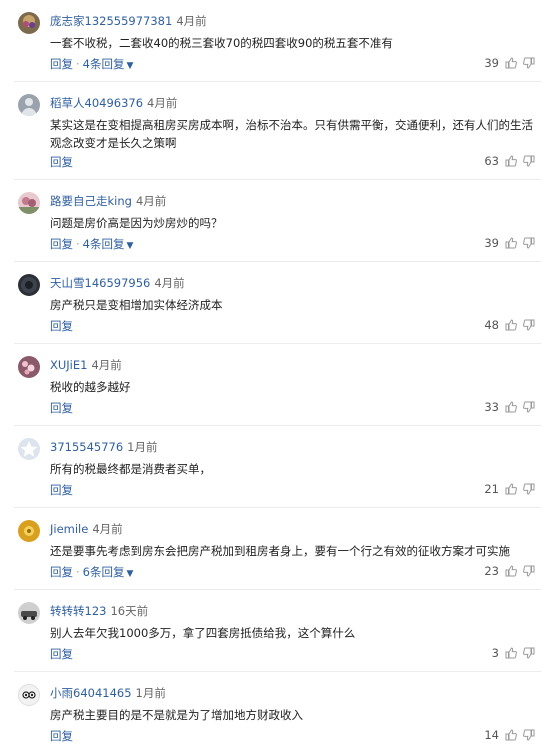 This screenshot has width=555, height=749. I want to click on vote-area: 3, so click(513, 653).